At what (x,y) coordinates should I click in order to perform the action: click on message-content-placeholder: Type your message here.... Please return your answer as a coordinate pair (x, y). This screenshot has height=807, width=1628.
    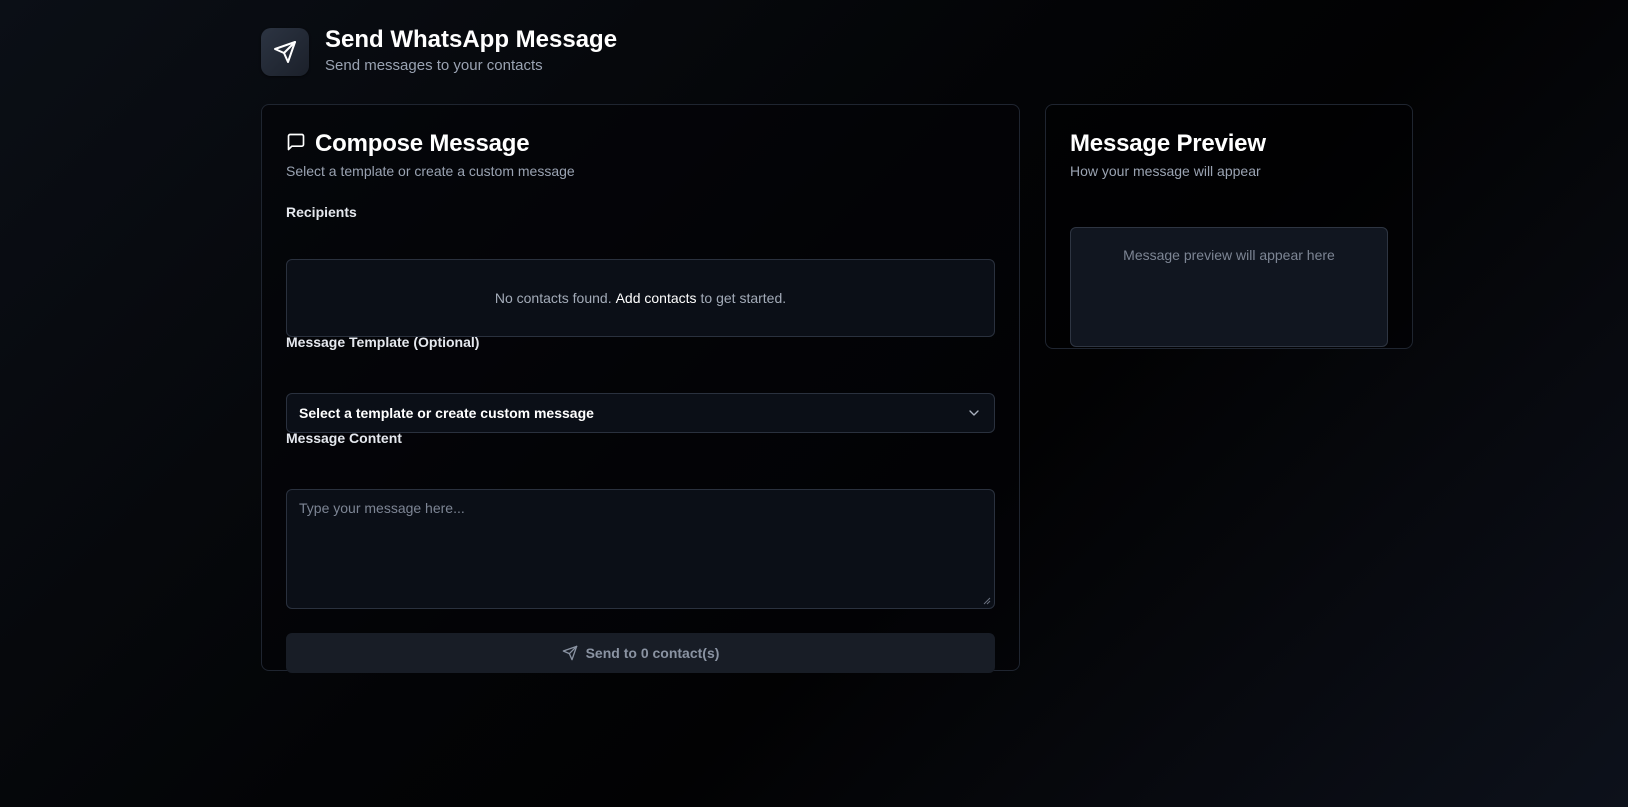
    Looking at the image, I should click on (382, 508).